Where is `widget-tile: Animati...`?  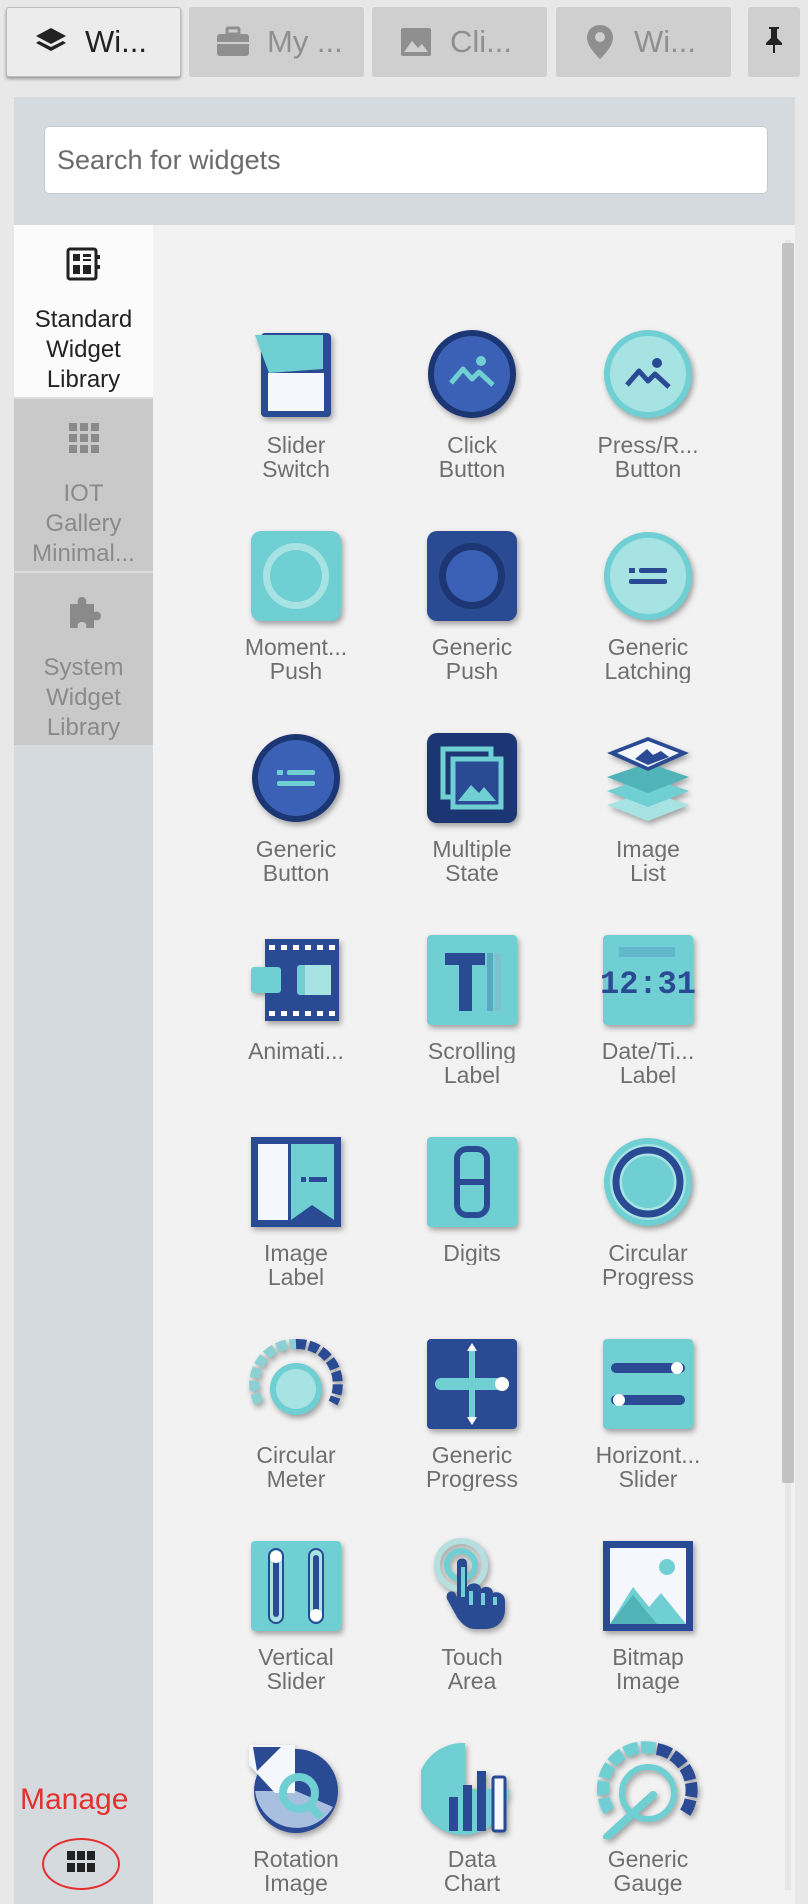 widget-tile: Animati... is located at coordinates (296, 1030).